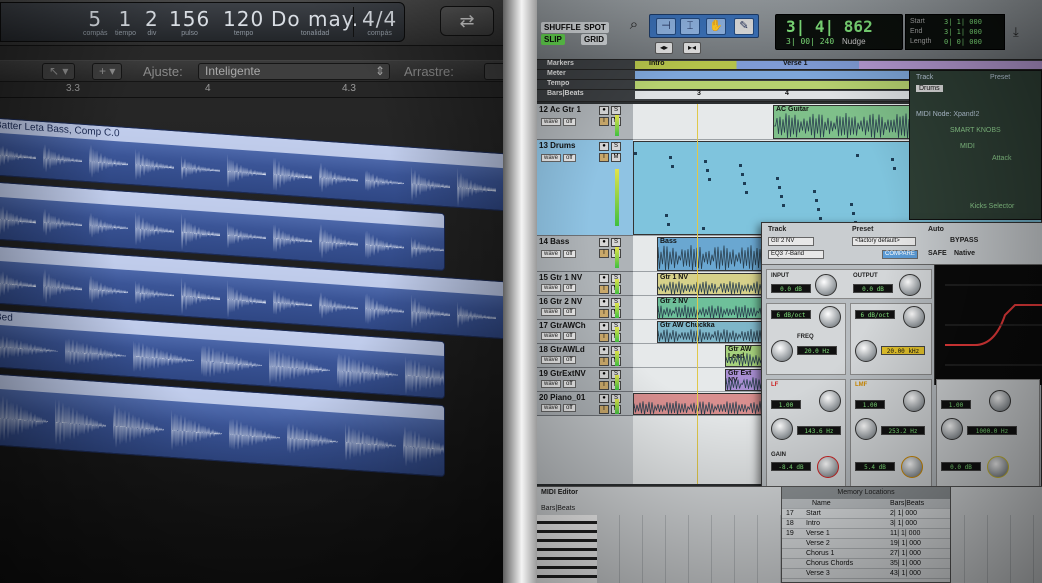 This screenshot has width=1042, height=583. I want to click on bypass-button: BYPASS, so click(964, 240).